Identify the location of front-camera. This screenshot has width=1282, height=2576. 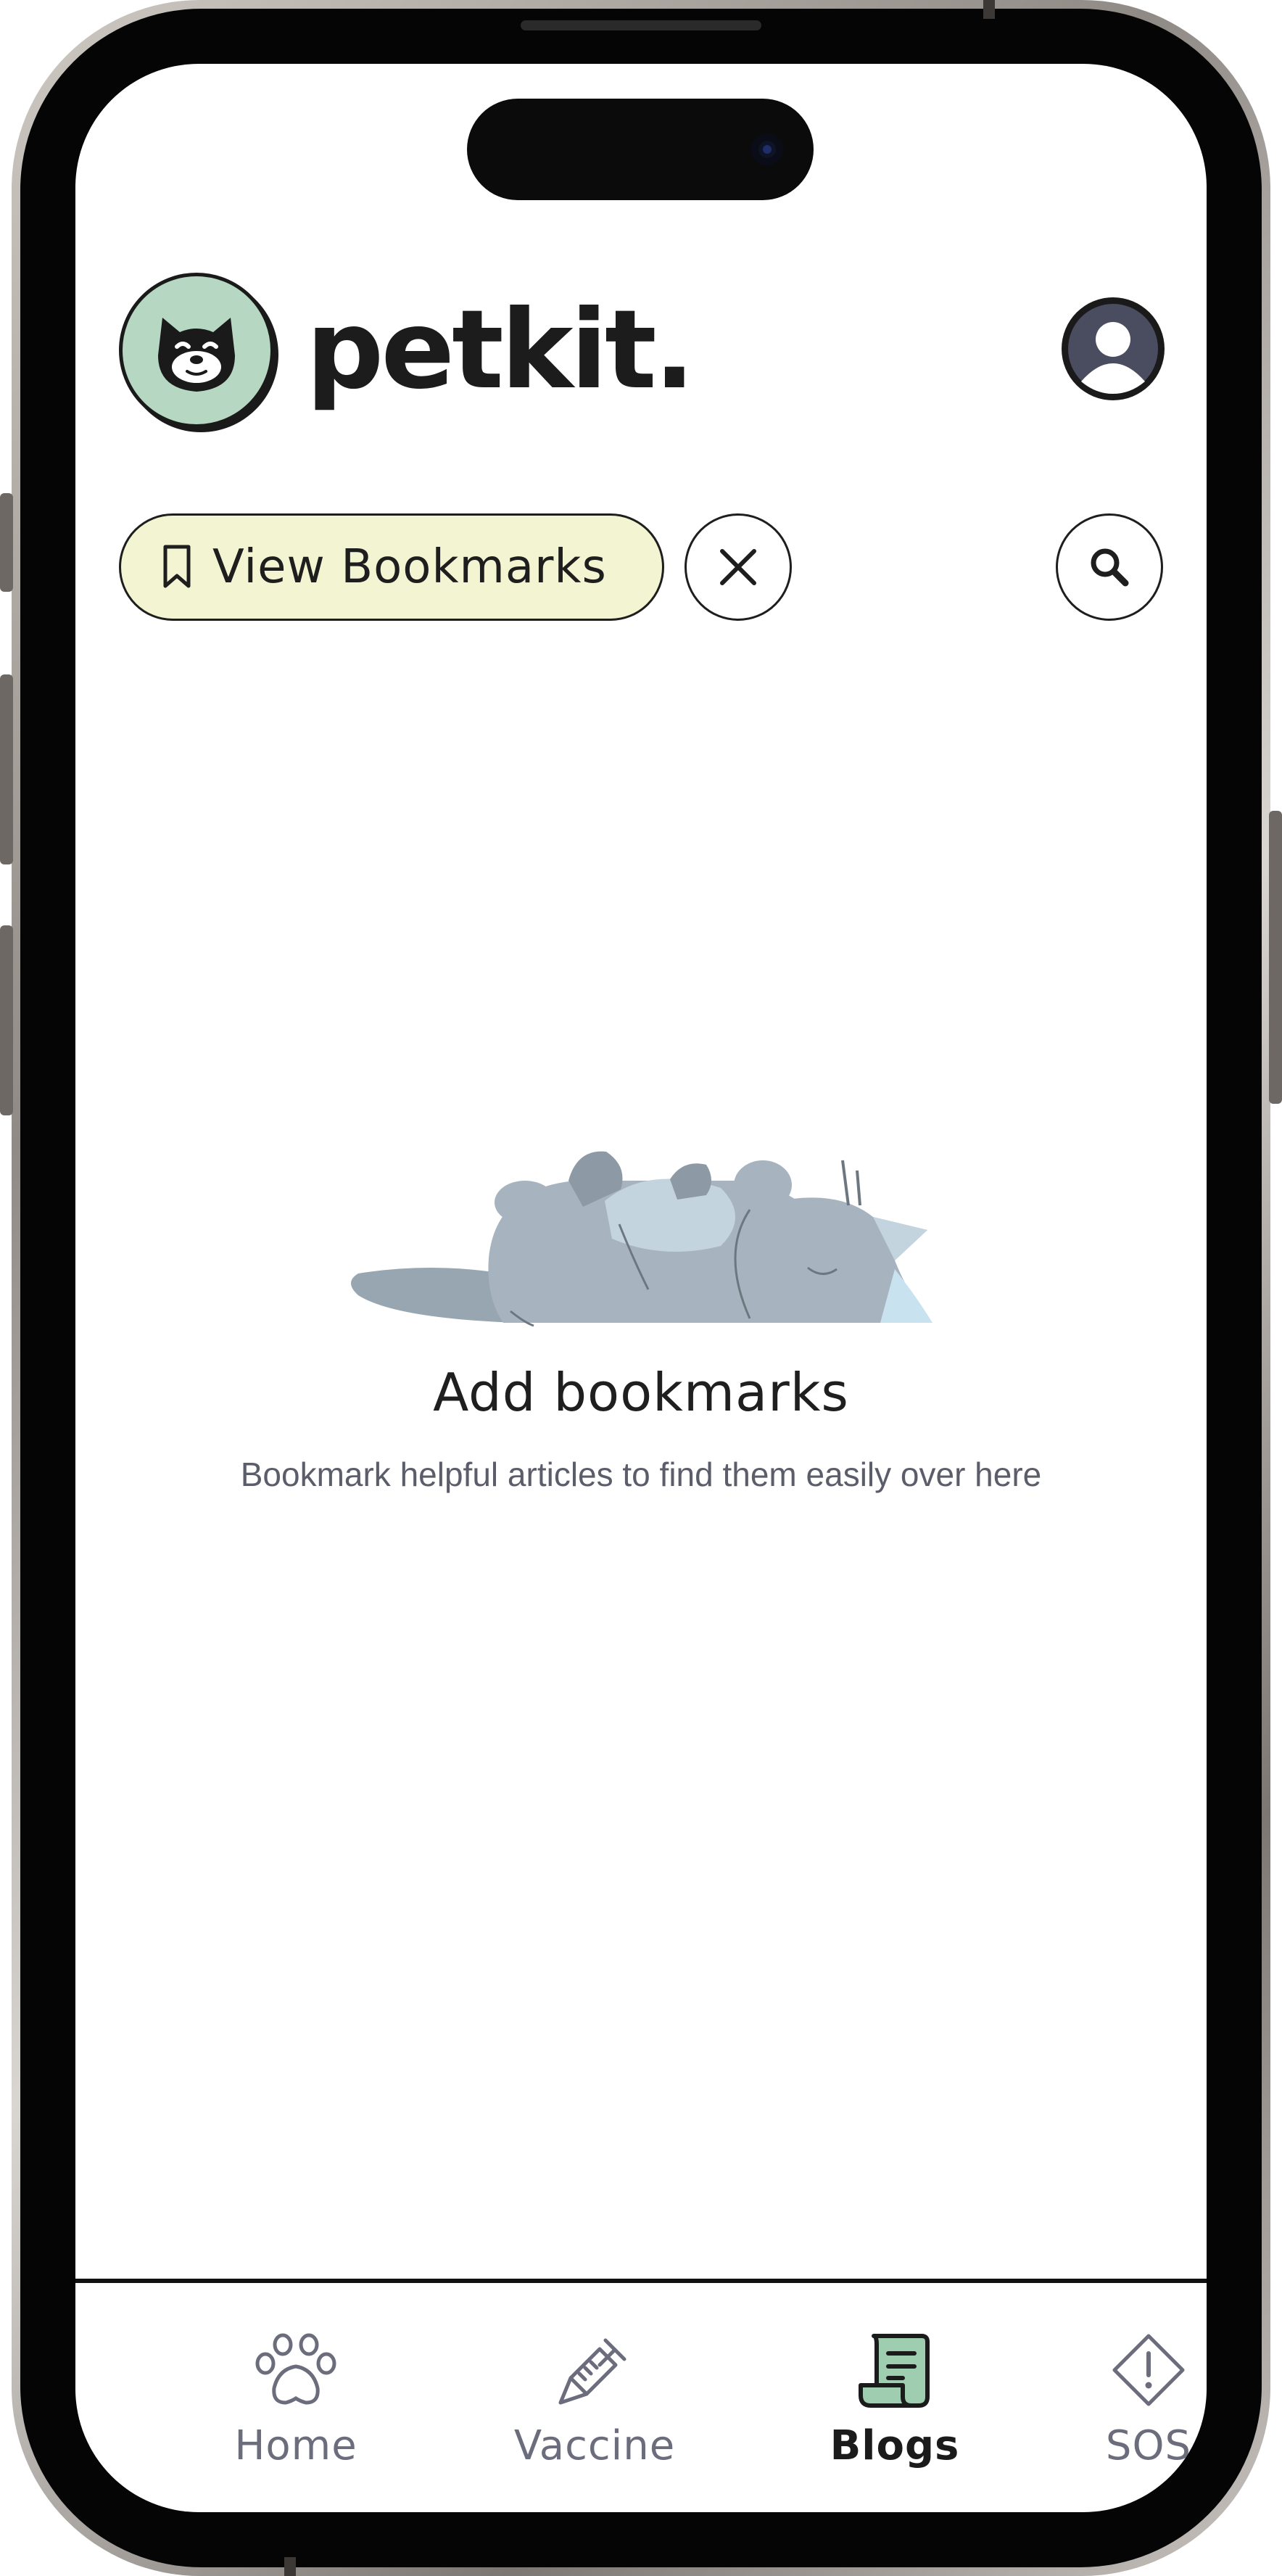
(767, 149).